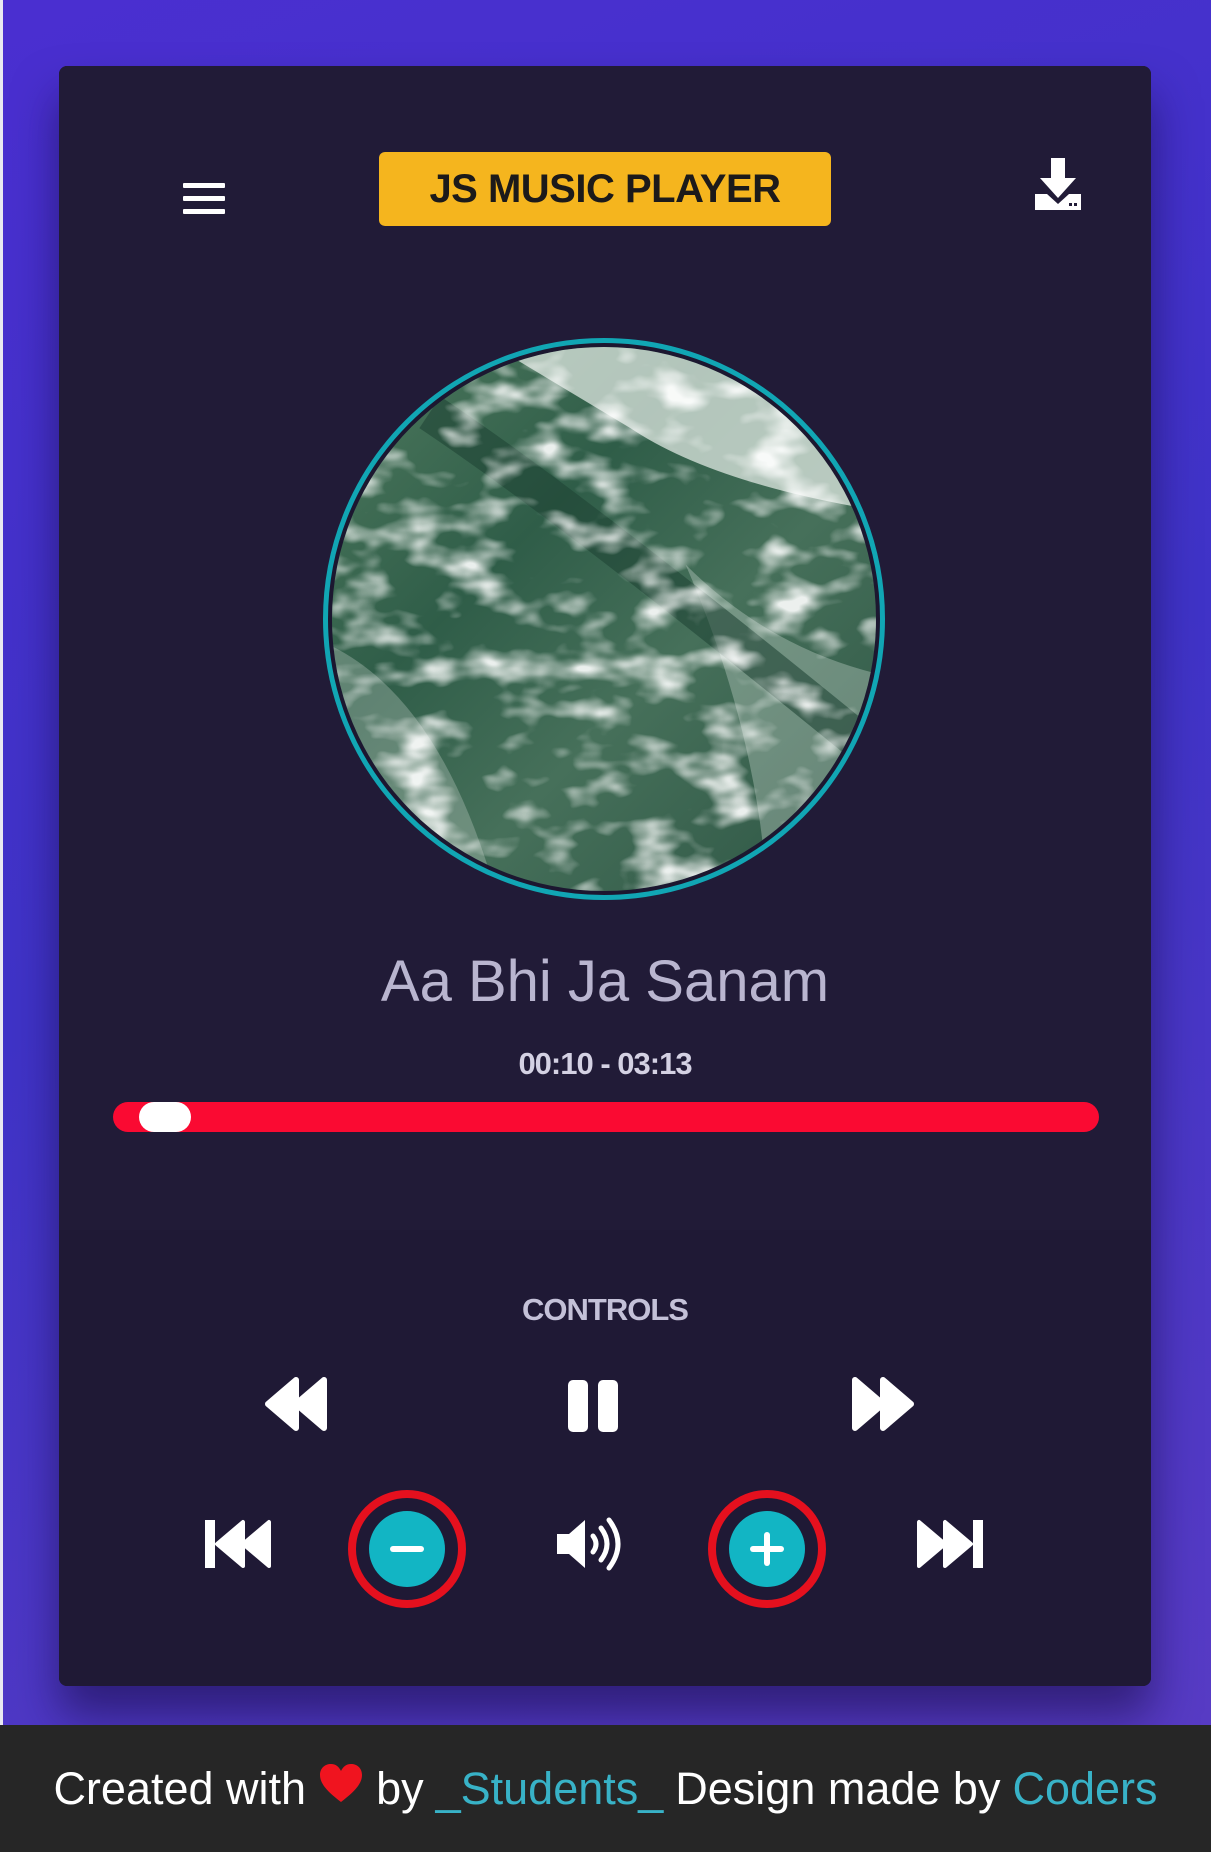 The image size is (1211, 1852). I want to click on footer-design-made-by: Design made by, so click(838, 1788).